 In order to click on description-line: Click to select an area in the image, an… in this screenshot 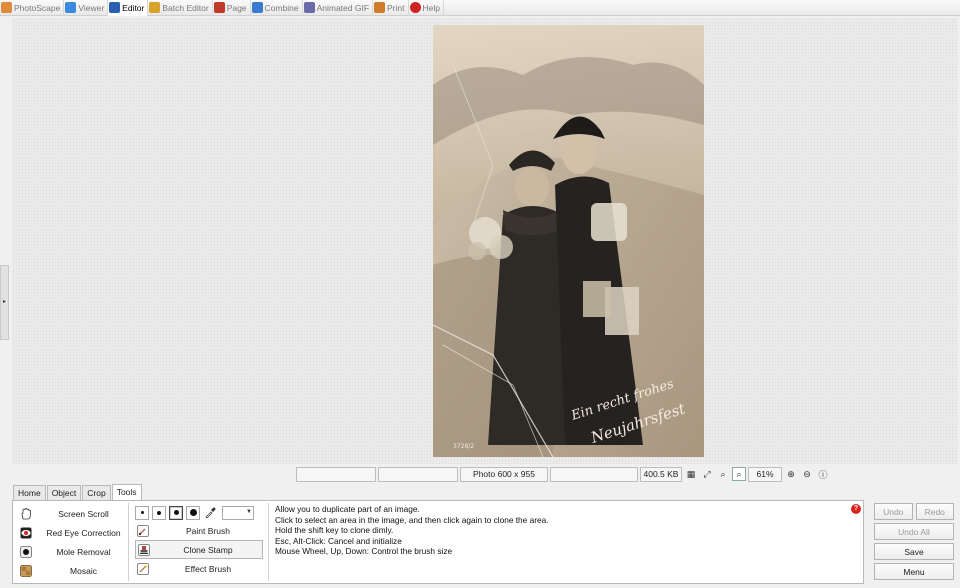, I will do `click(412, 519)`.